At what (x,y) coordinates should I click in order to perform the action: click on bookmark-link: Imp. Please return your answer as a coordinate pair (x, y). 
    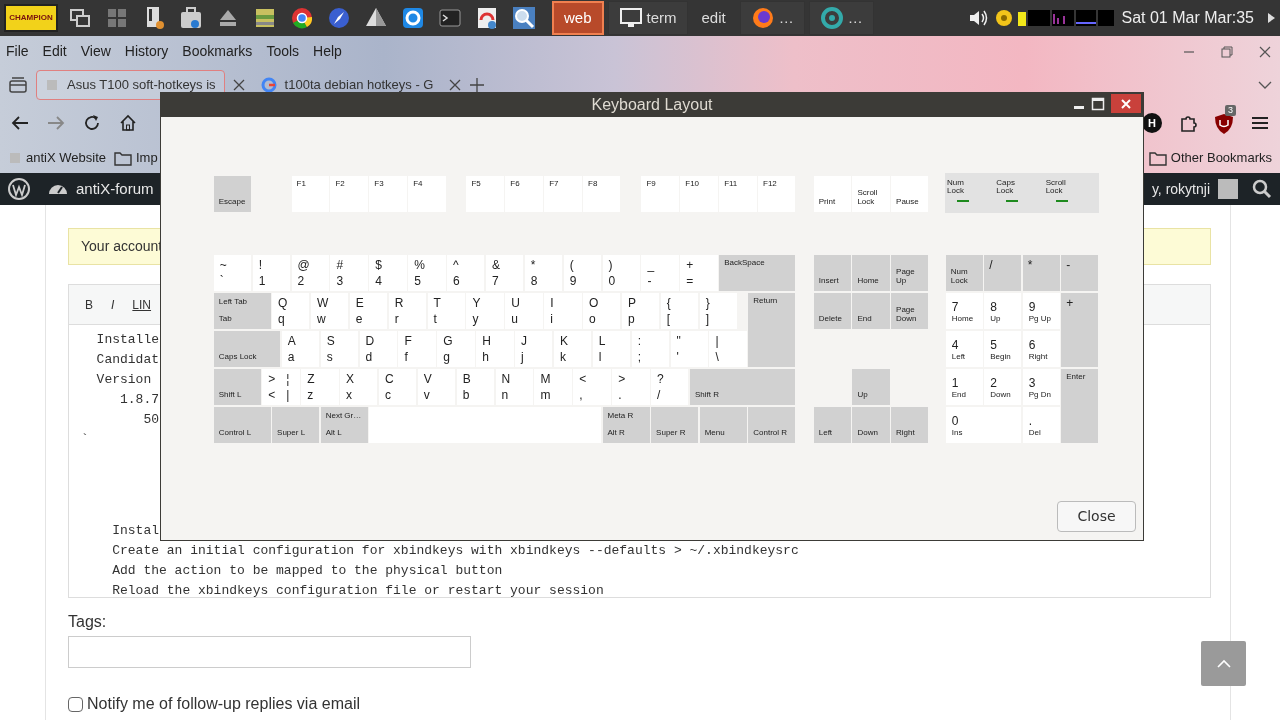
    Looking at the image, I should click on (146, 158).